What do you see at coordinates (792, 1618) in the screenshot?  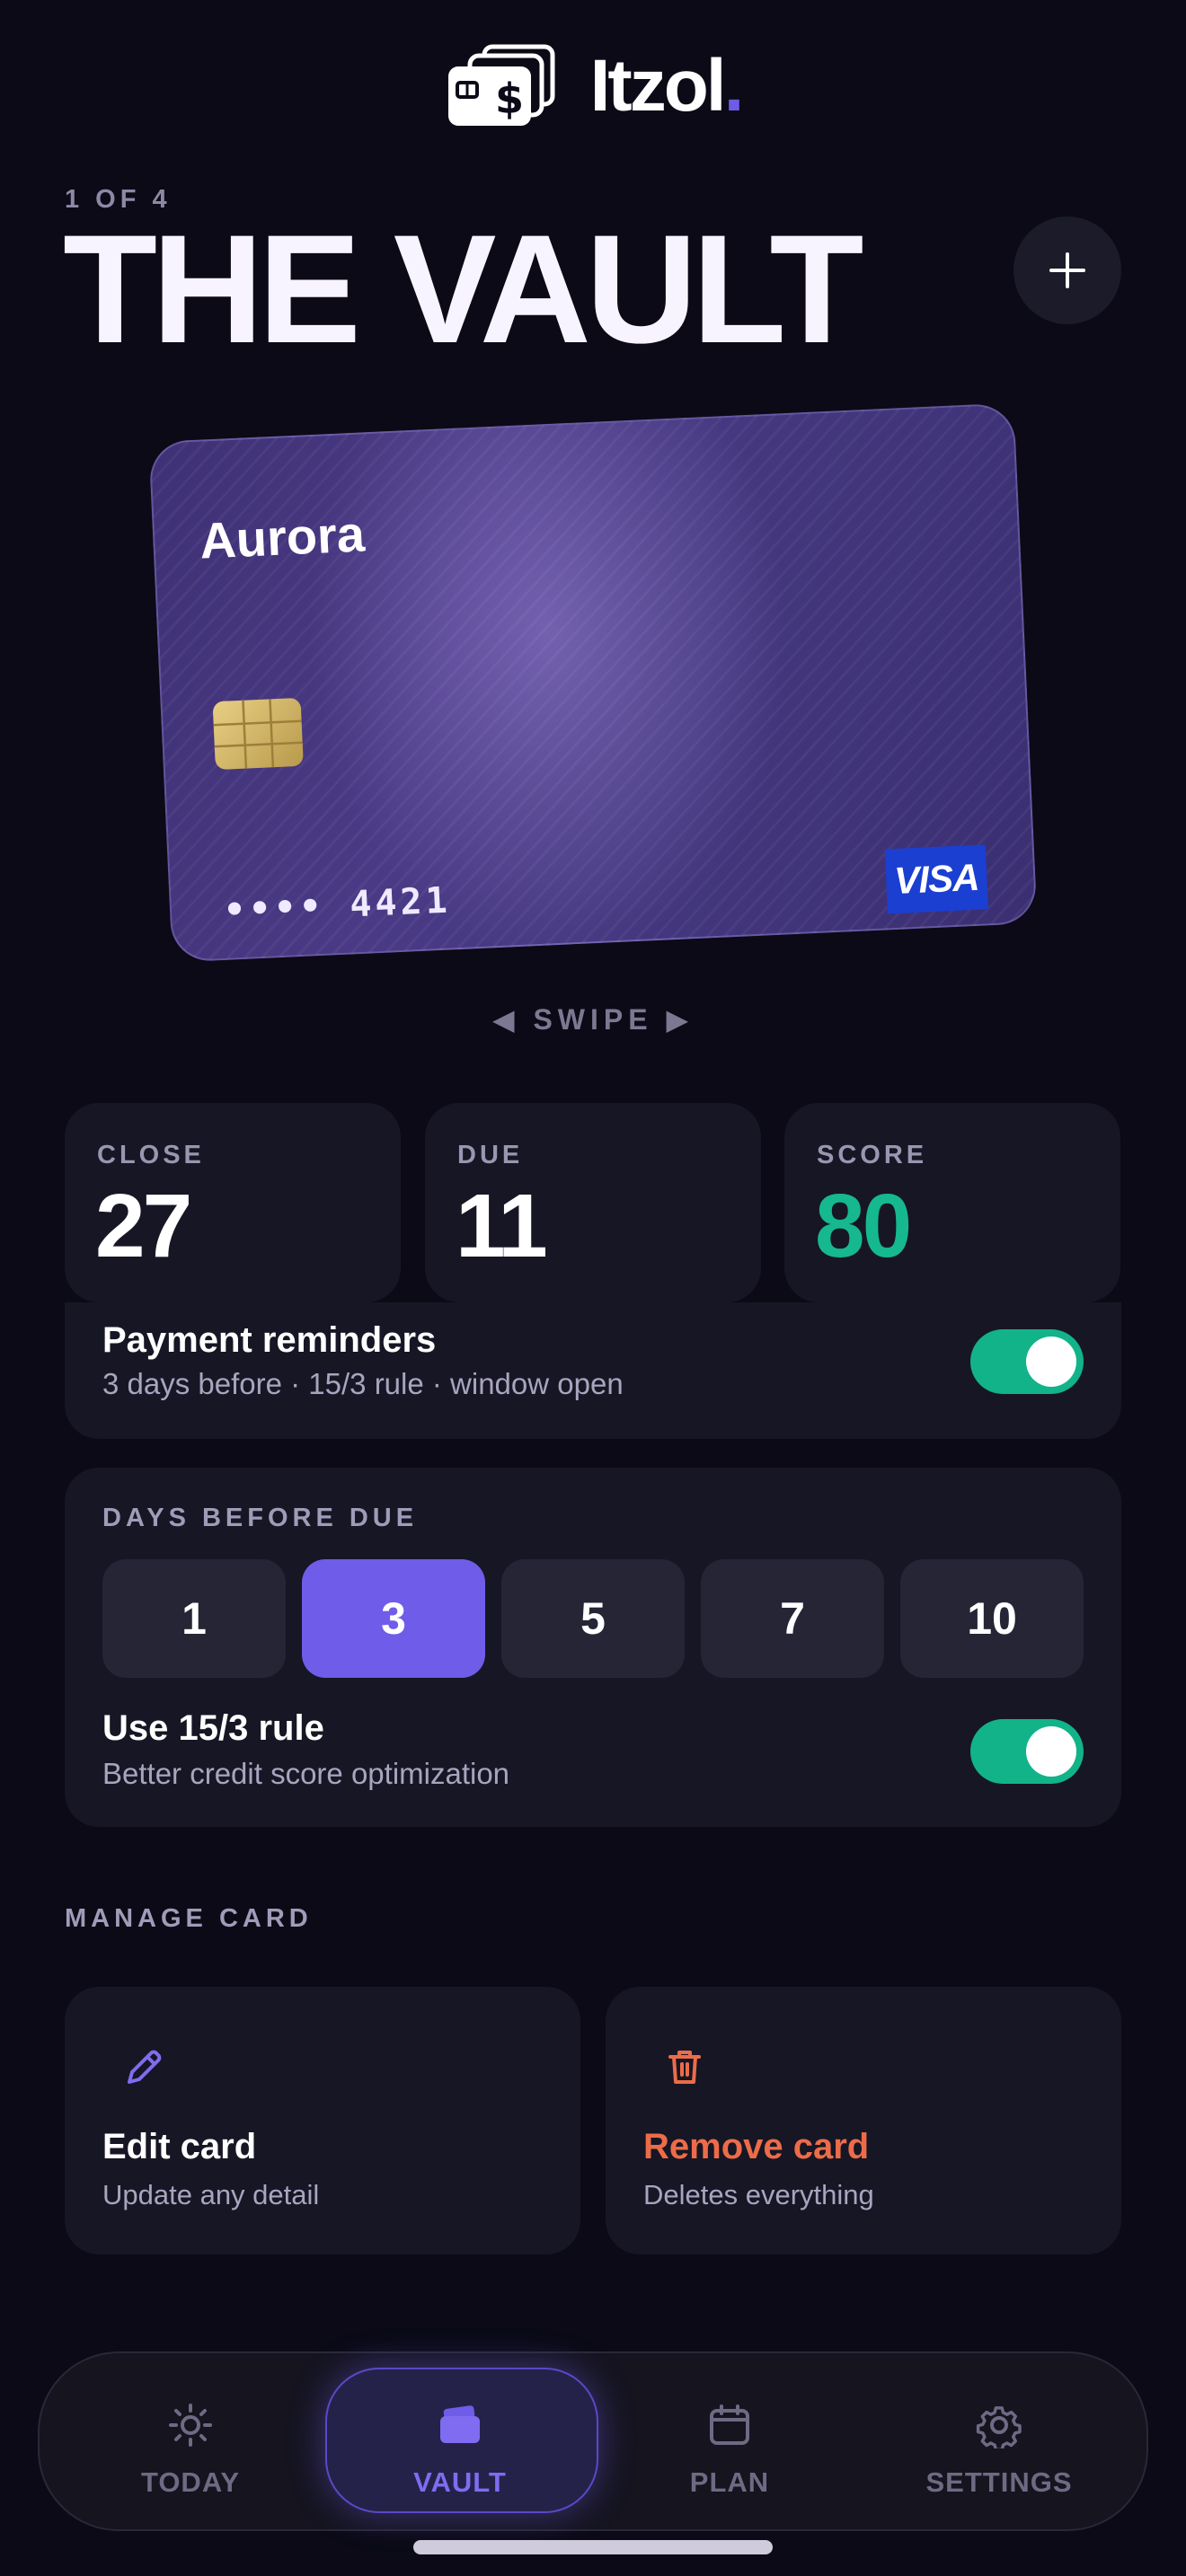 I see `day-option-7: 7` at bounding box center [792, 1618].